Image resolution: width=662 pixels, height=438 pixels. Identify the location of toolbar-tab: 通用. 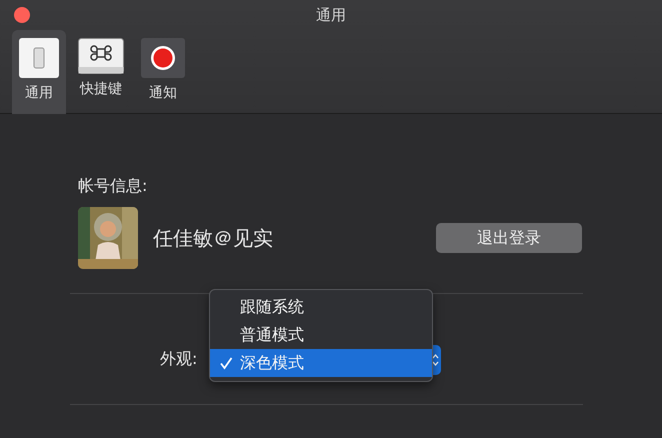
(39, 72).